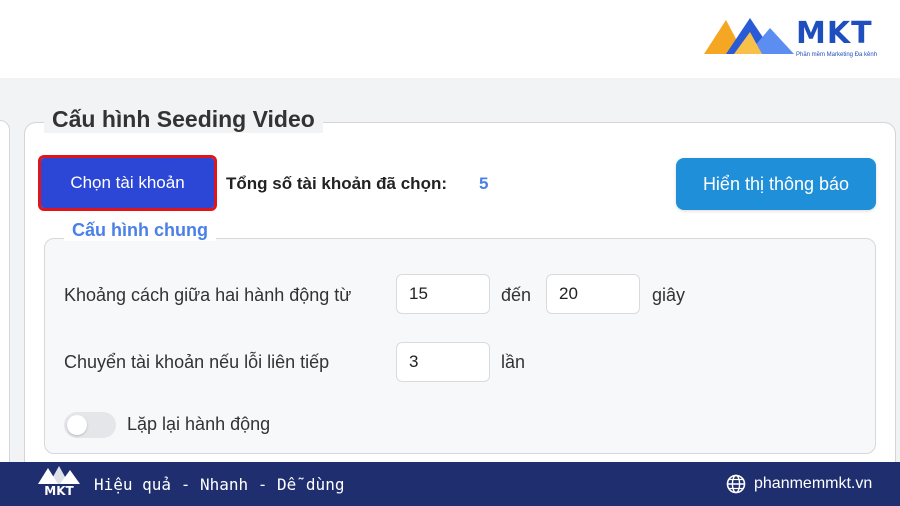 The image size is (900, 506). I want to click on logo-wordmark: MKT, so click(834, 33).